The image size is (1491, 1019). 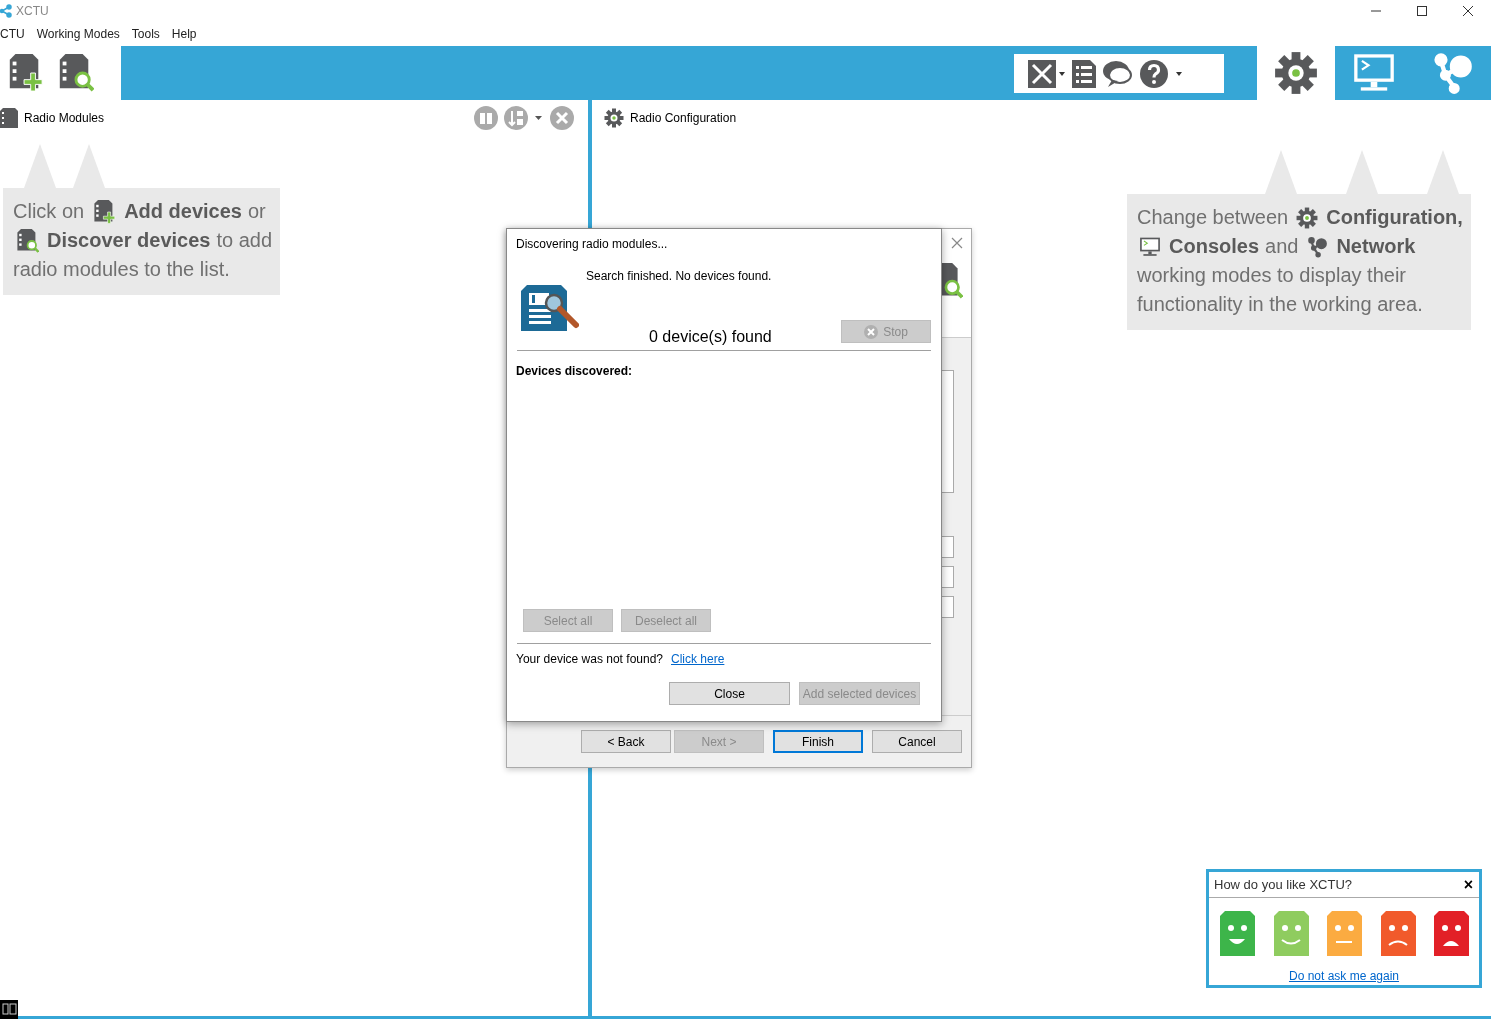 What do you see at coordinates (1468, 884) in the screenshot?
I see `close-button: ×` at bounding box center [1468, 884].